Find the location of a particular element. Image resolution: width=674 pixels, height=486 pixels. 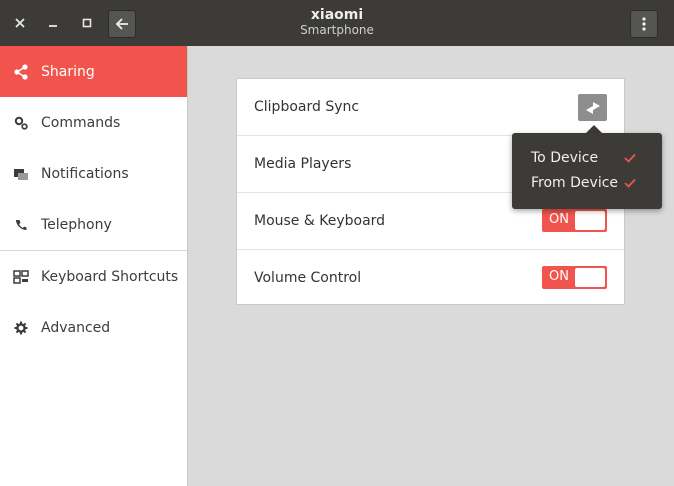

sidebar-item-keyboard-shortcuts: Keyboard Shortcuts is located at coordinates (93, 276).